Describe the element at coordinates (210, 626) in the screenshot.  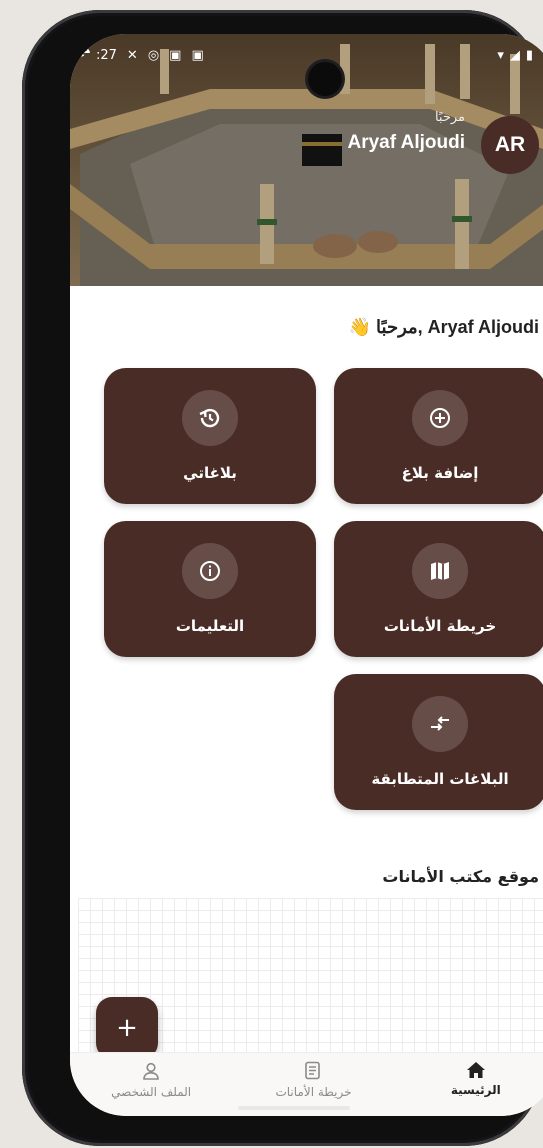
I see `instructions-label: التعليمات` at that location.